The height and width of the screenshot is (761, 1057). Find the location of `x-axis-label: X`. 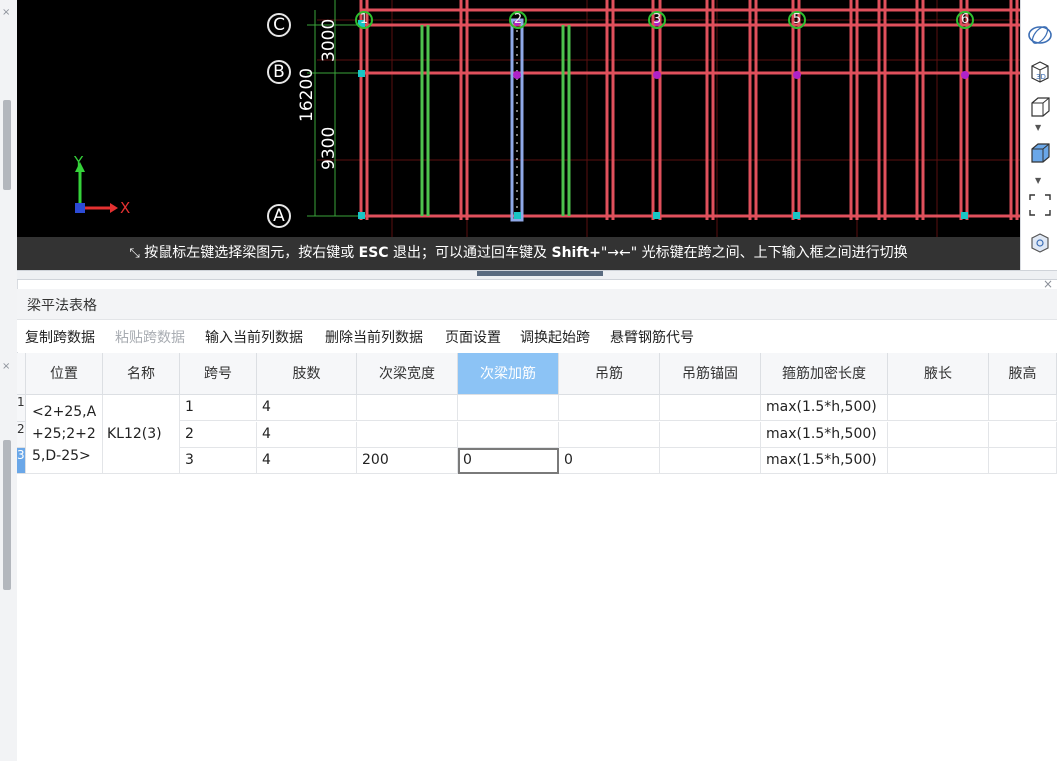

x-axis-label: X is located at coordinates (125, 208).